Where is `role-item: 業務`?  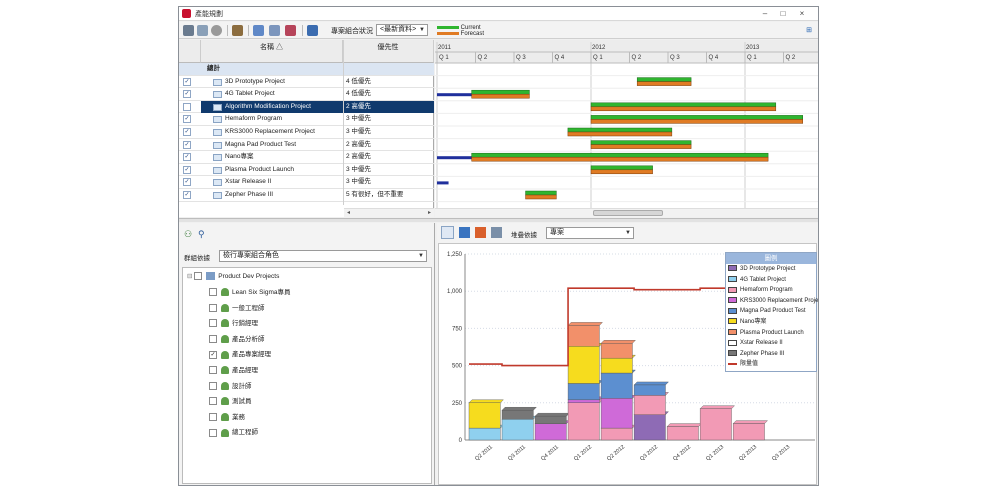 role-item: 業務 is located at coordinates (227, 416).